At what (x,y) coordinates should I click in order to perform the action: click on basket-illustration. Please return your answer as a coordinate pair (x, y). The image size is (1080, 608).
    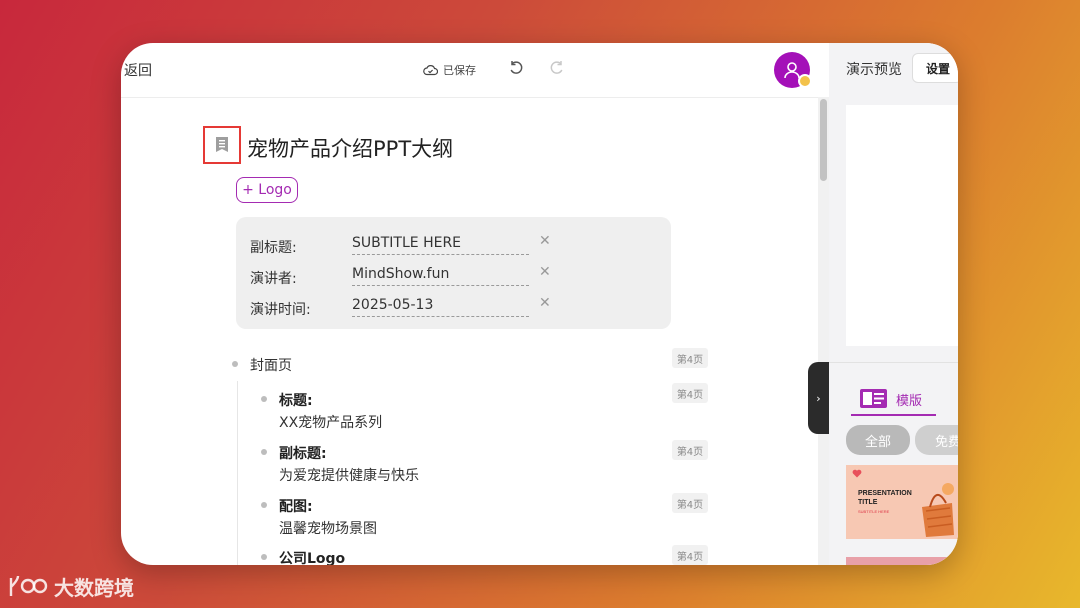
    Looking at the image, I should click on (938, 510).